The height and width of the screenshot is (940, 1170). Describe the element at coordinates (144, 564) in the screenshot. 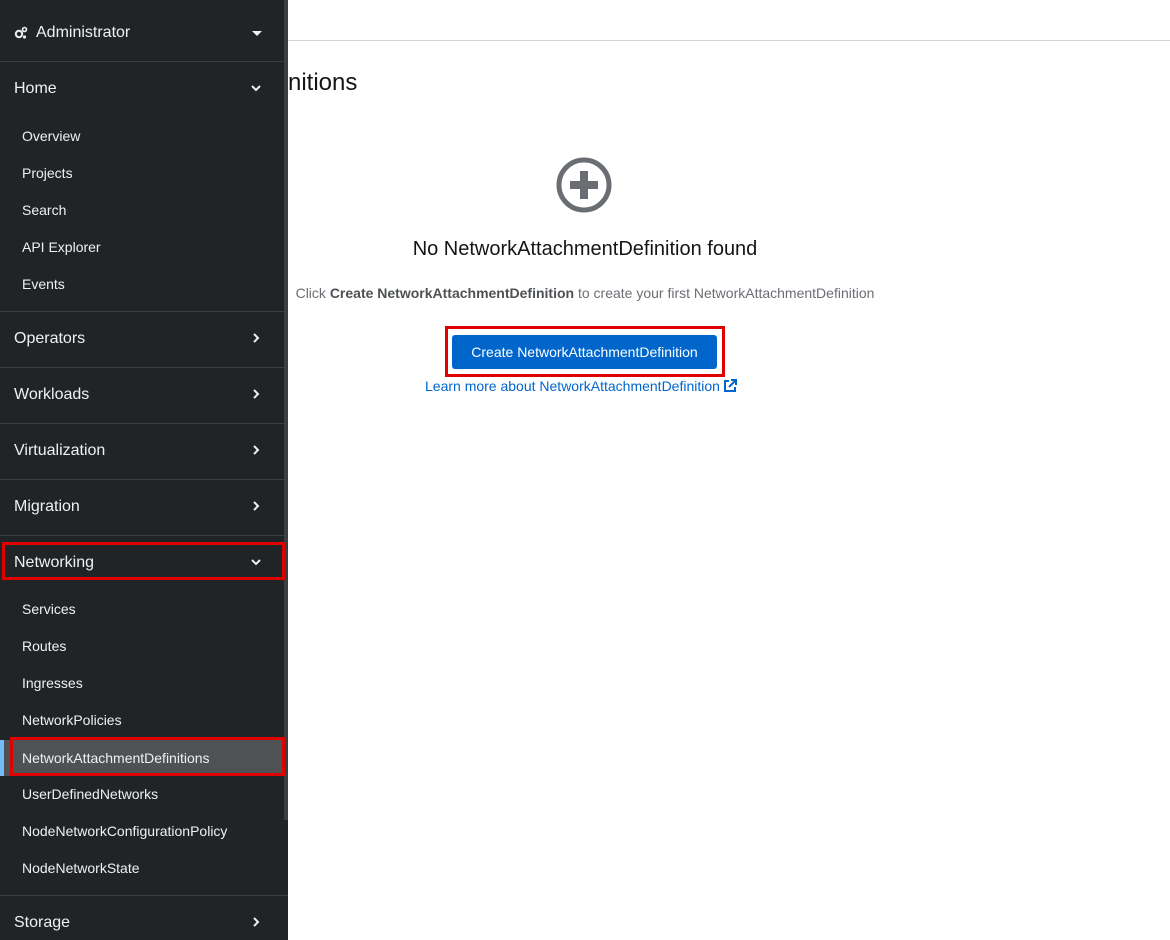

I see `nav-section-networking: Networking` at that location.